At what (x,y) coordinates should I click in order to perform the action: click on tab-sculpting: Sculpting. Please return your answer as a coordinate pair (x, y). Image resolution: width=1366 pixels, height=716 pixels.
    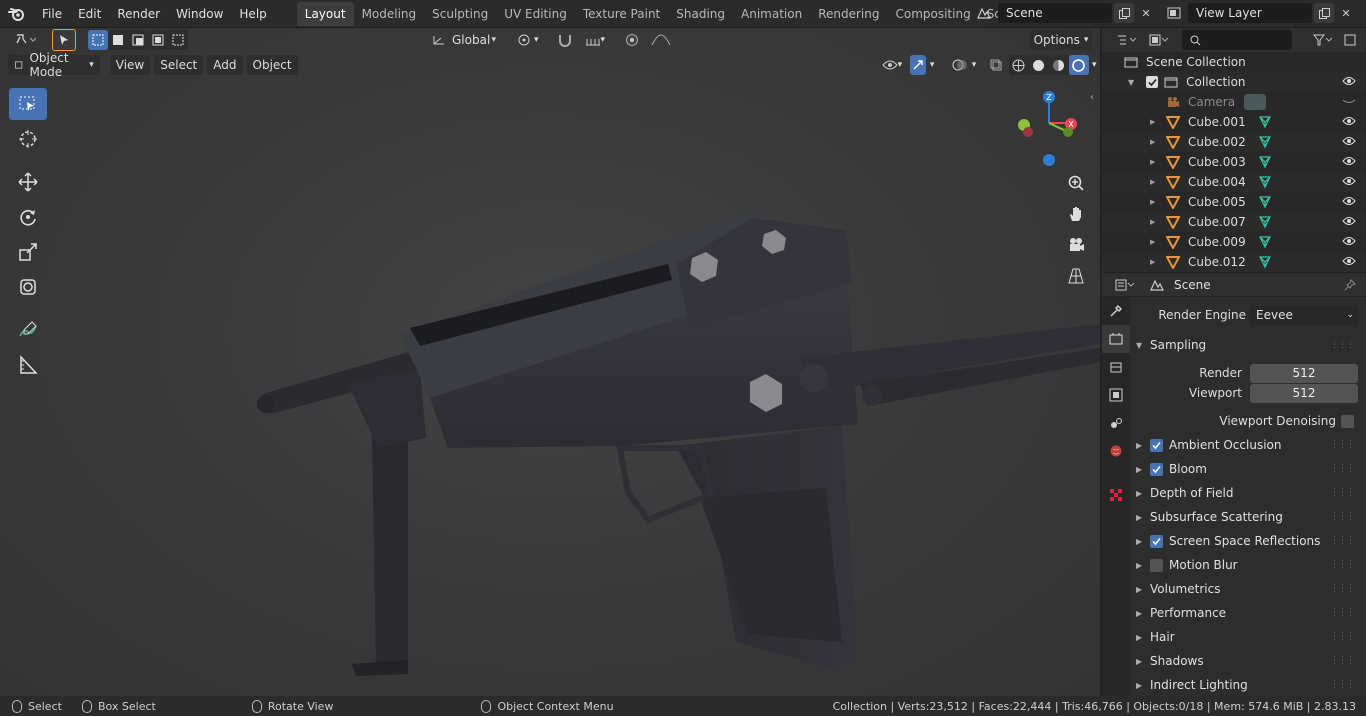
    Looking at the image, I should click on (460, 14).